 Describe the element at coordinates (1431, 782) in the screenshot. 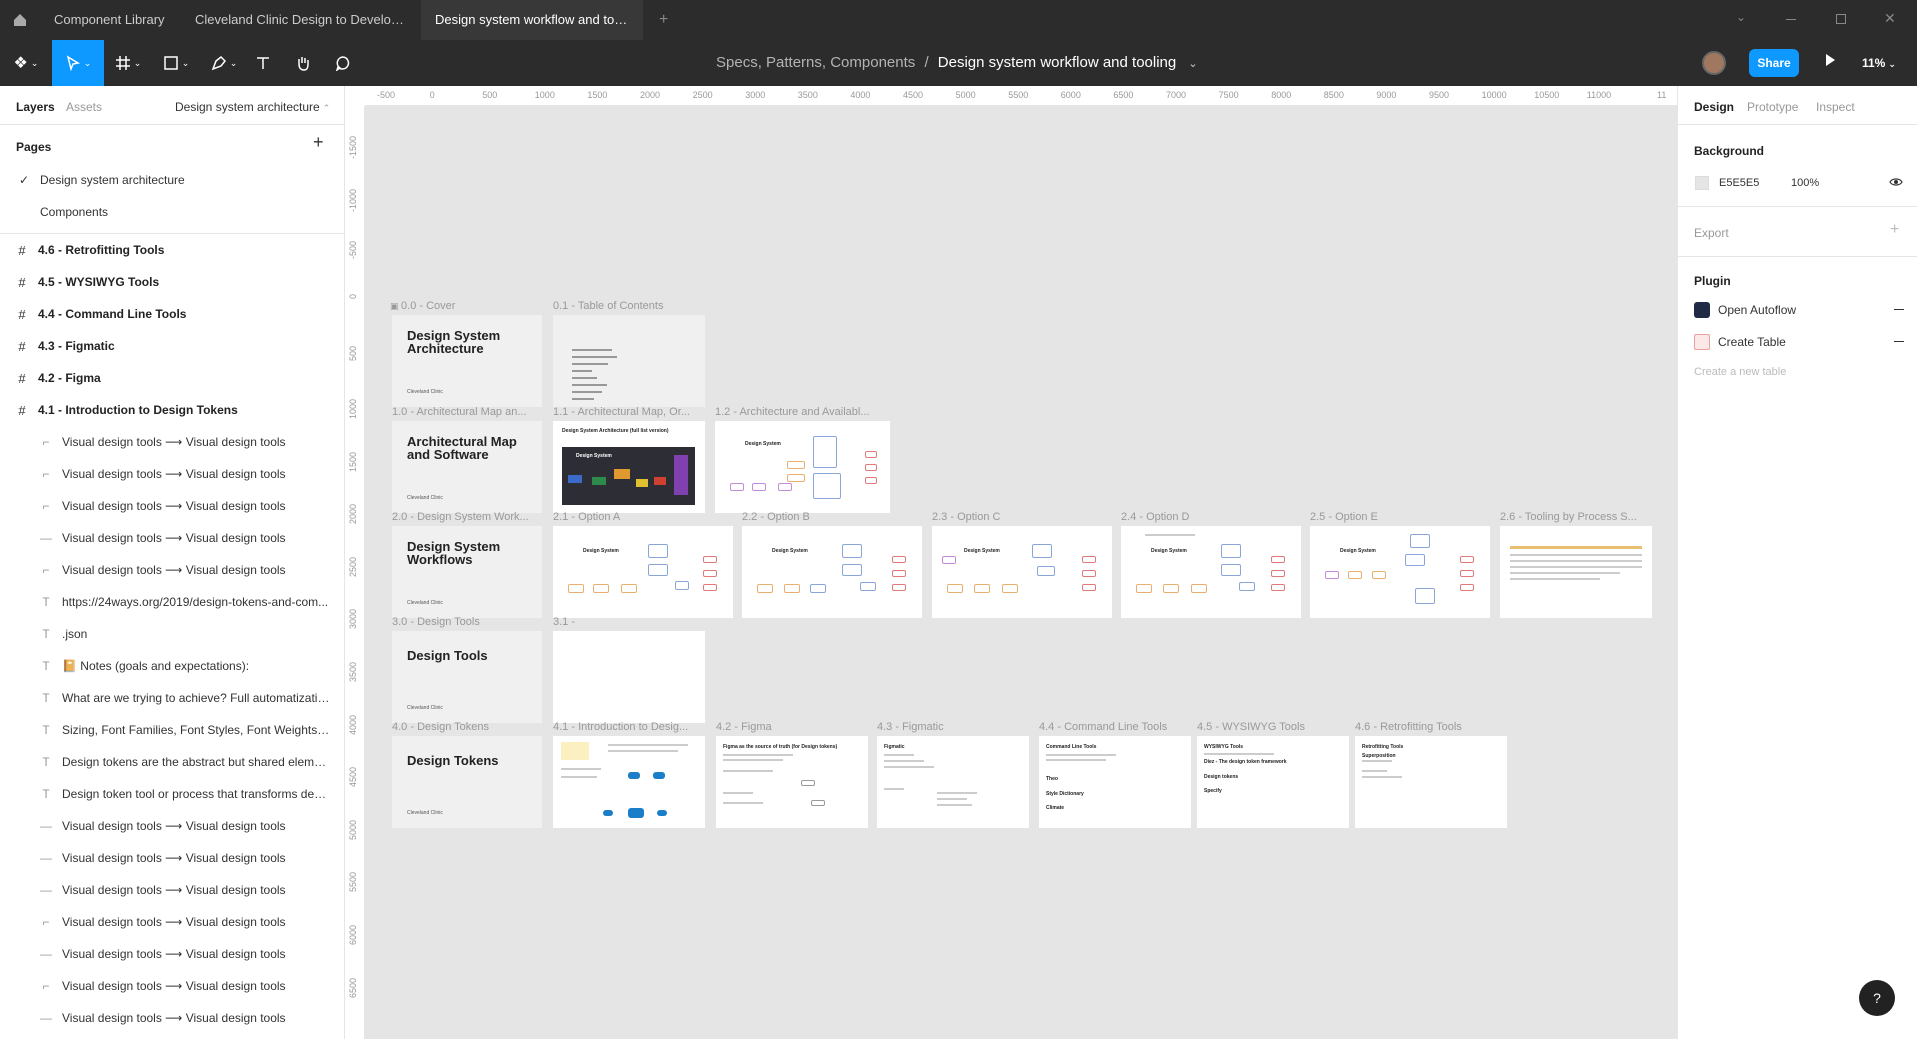

I see `frame-retrofitting-tools: Retrofitting Tools Superposition` at that location.